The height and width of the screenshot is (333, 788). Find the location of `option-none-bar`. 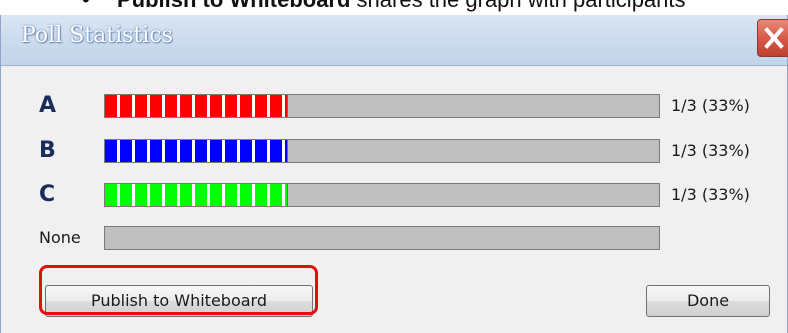

option-none-bar is located at coordinates (382, 238).